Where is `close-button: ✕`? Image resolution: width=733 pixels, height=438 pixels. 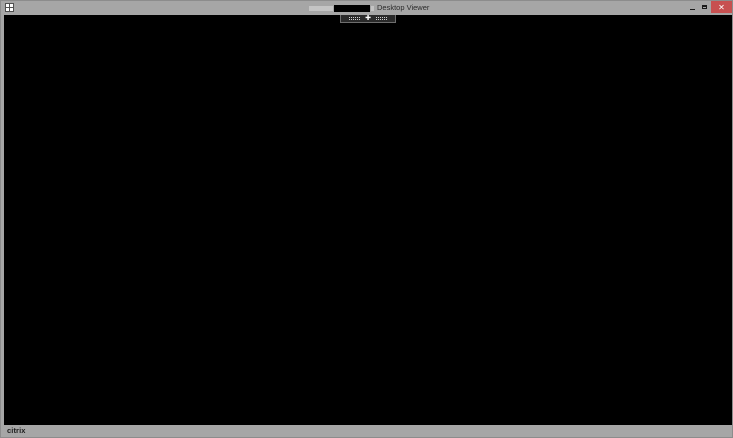
close-button: ✕ is located at coordinates (721, 7).